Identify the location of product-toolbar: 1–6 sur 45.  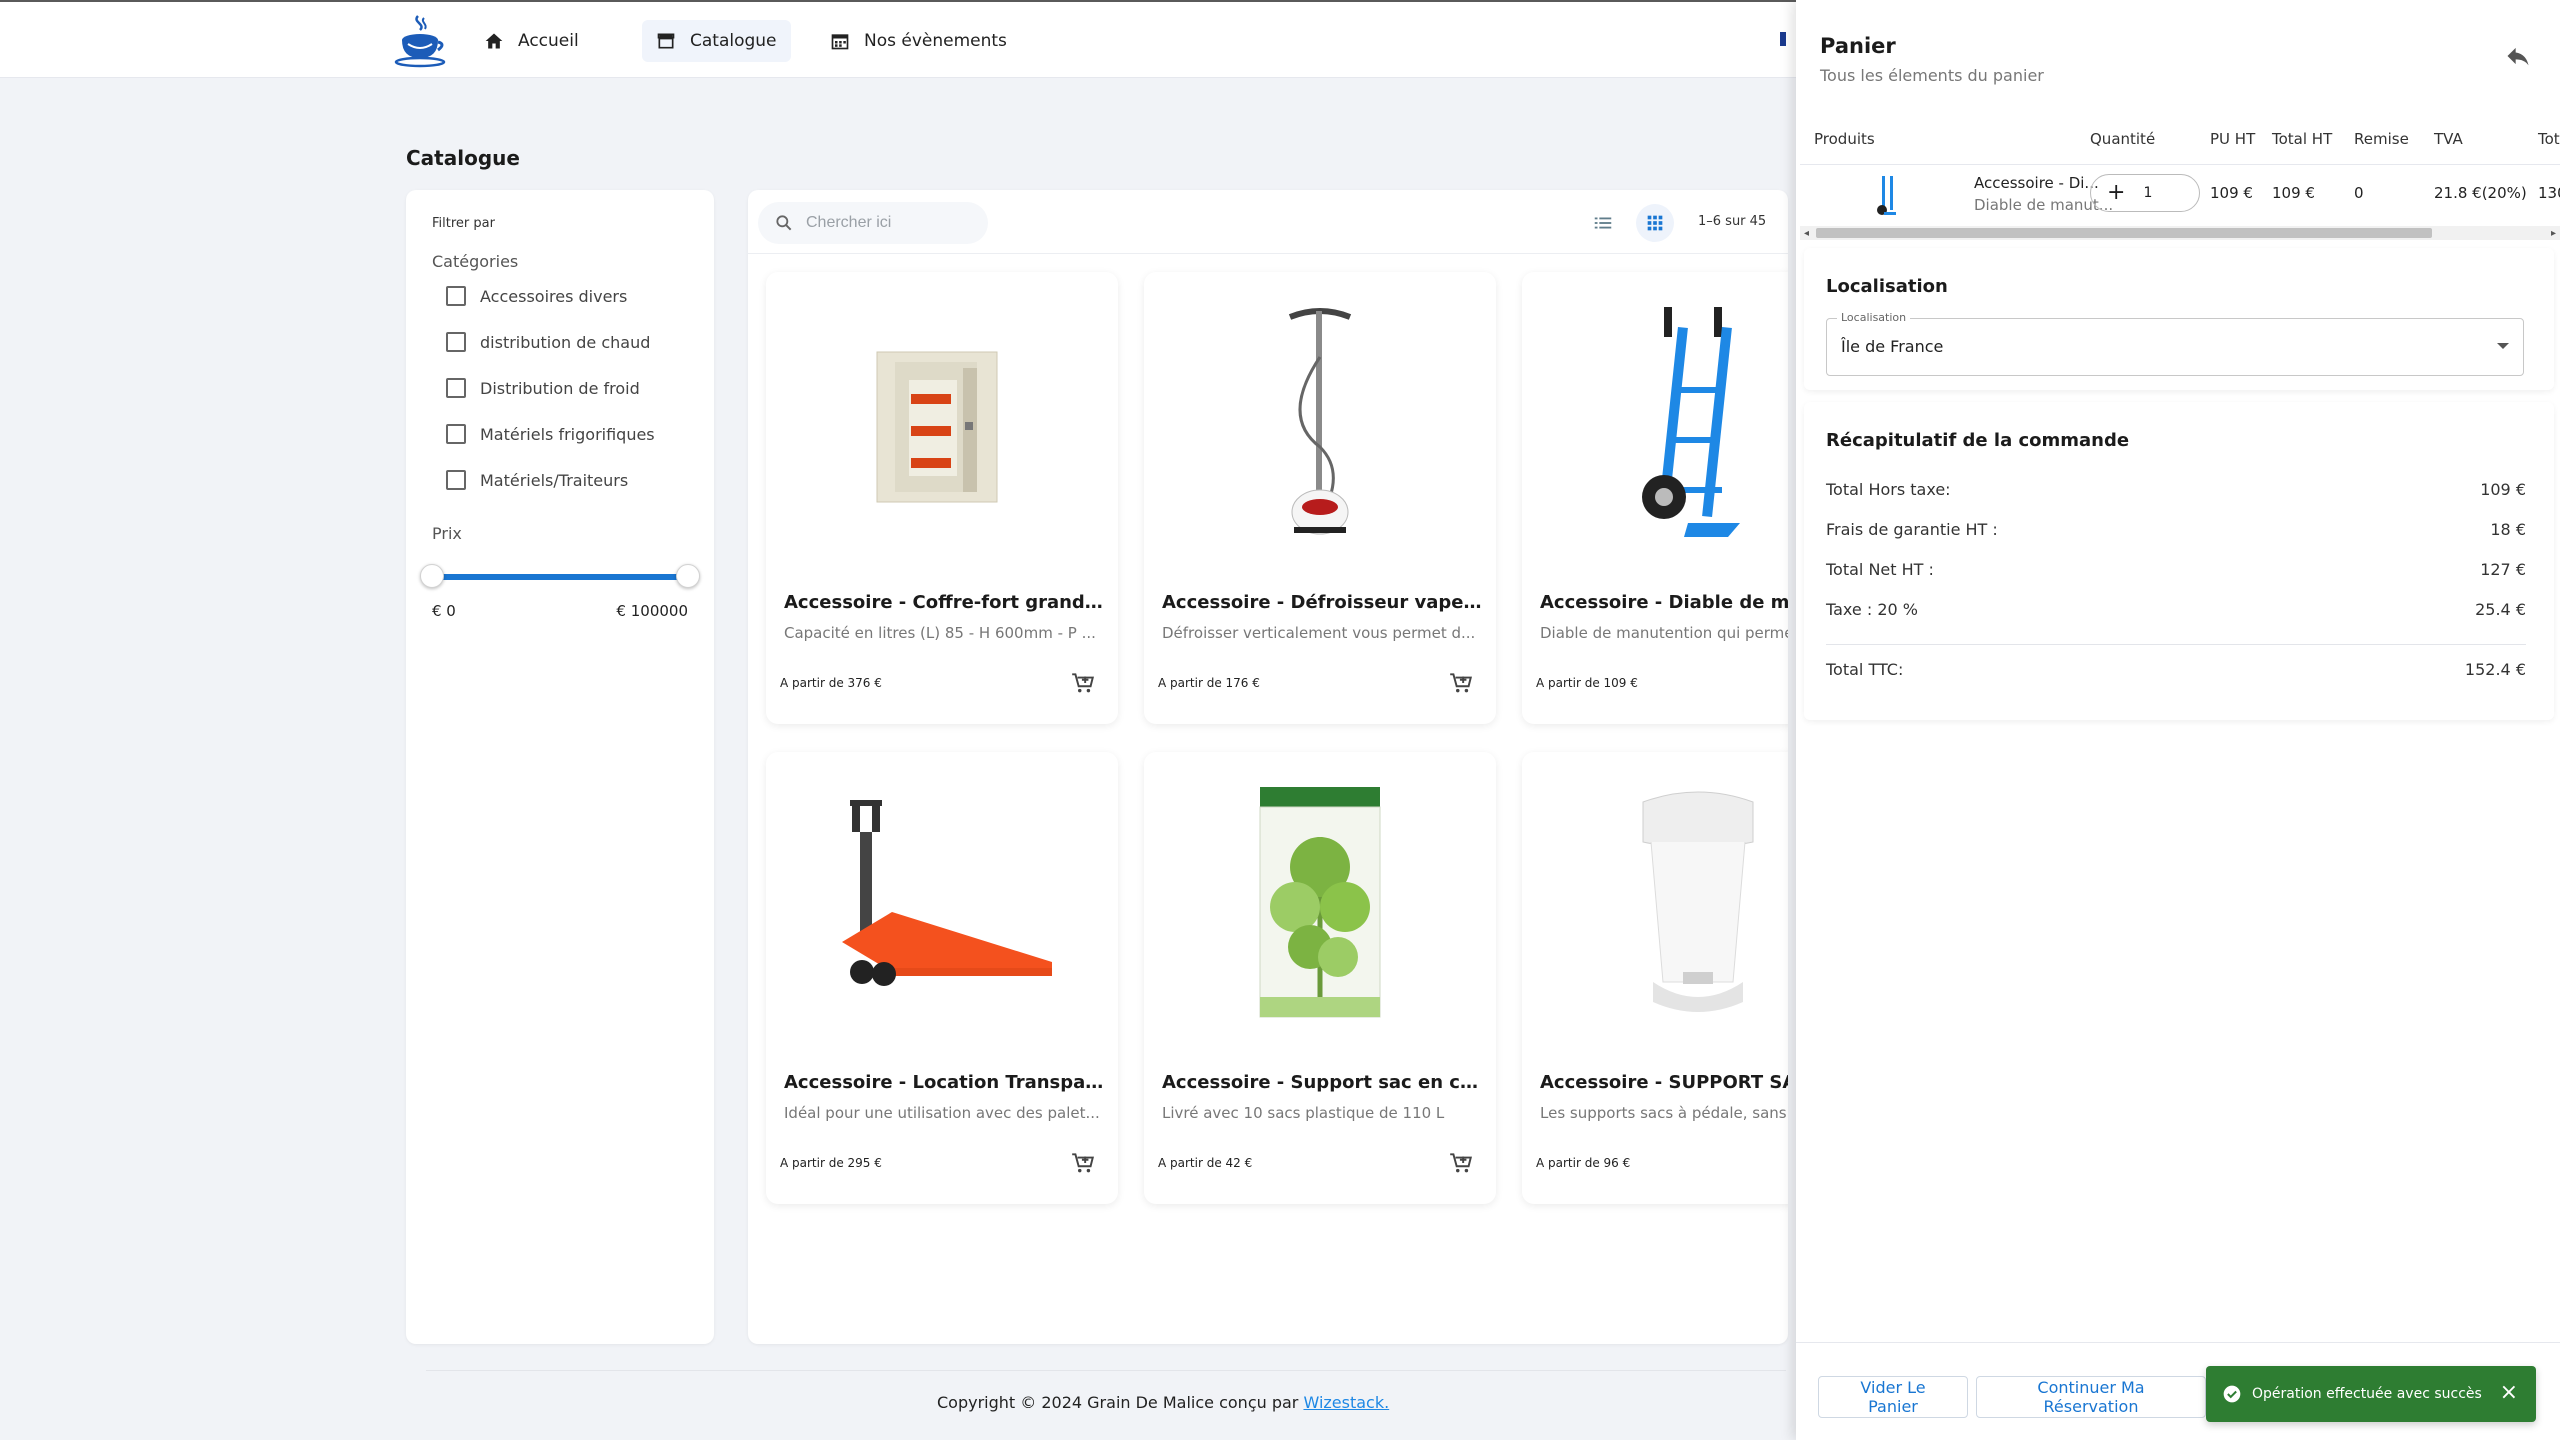
(1268, 222).